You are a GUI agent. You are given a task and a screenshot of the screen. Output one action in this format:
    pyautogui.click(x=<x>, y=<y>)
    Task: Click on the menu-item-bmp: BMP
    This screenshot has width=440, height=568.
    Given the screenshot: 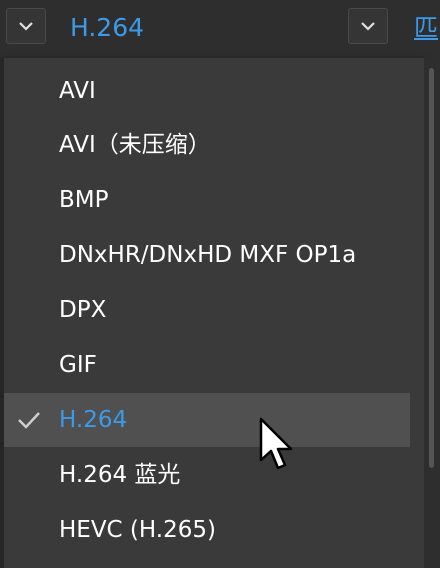 What is the action you would take?
    pyautogui.click(x=207, y=200)
    